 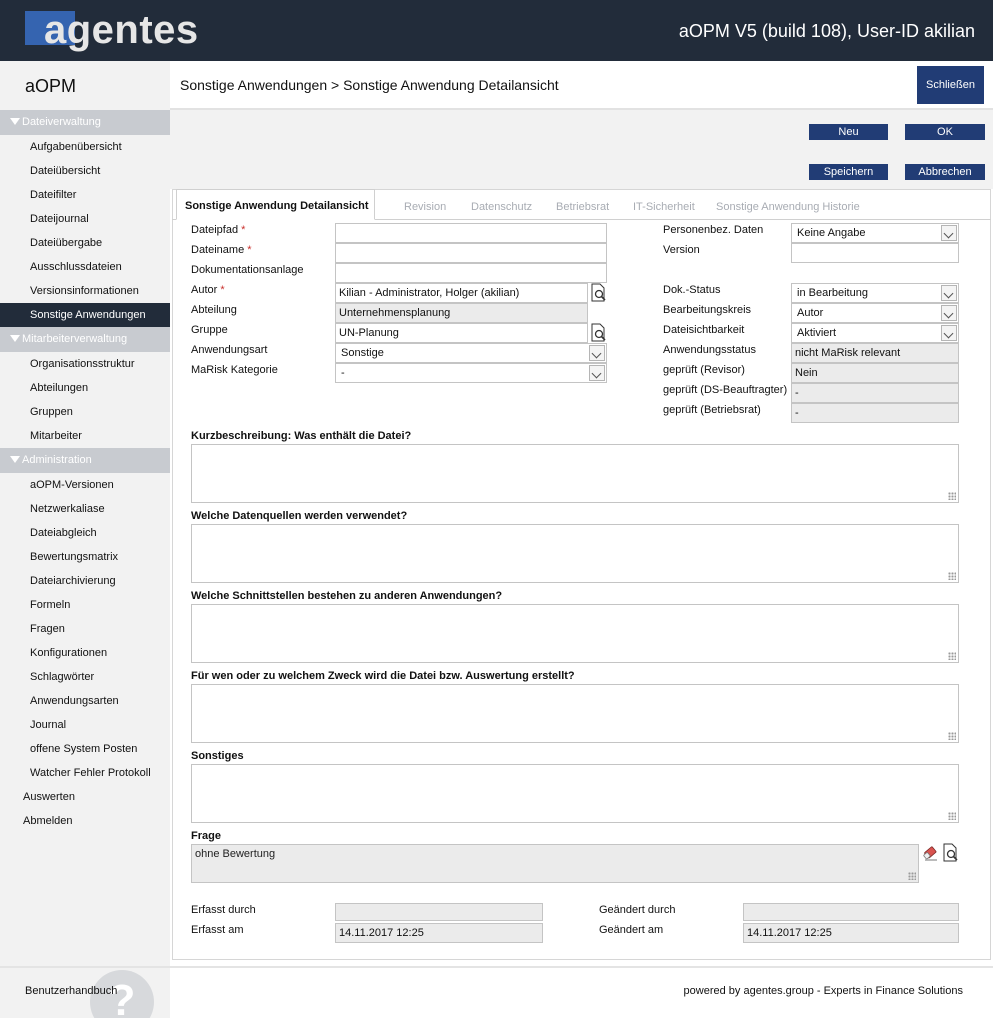 What do you see at coordinates (826, 31) in the screenshot?
I see `app-version-user-info: aOPM V5 (build 108), User-ID akilian` at bounding box center [826, 31].